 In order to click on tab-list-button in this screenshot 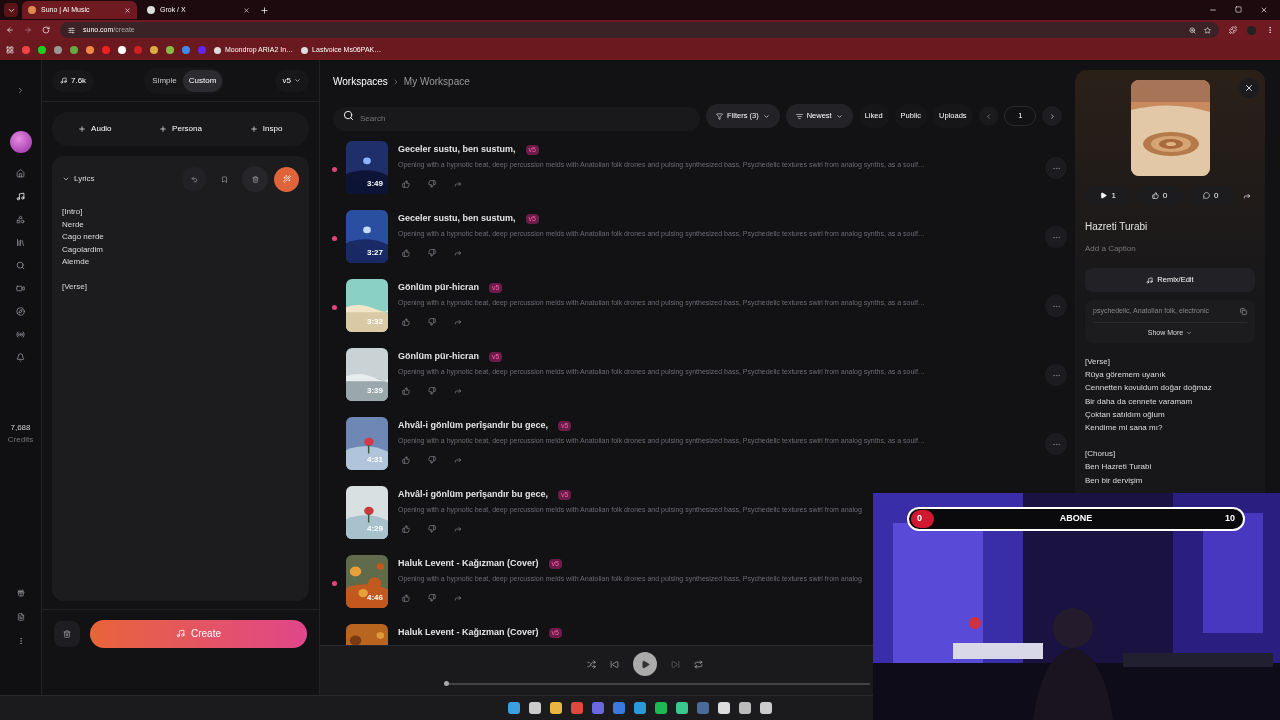, I will do `click(11, 10)`.